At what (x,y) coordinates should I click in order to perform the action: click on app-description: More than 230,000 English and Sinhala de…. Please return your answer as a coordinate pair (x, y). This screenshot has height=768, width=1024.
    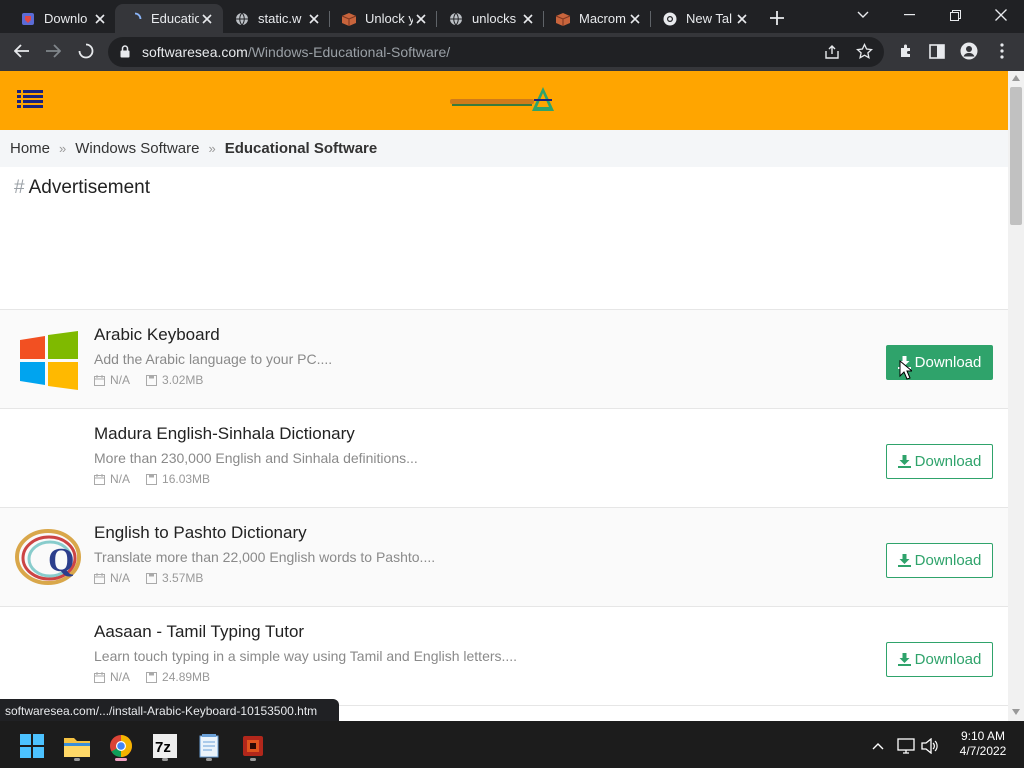
    Looking at the image, I should click on (256, 458).